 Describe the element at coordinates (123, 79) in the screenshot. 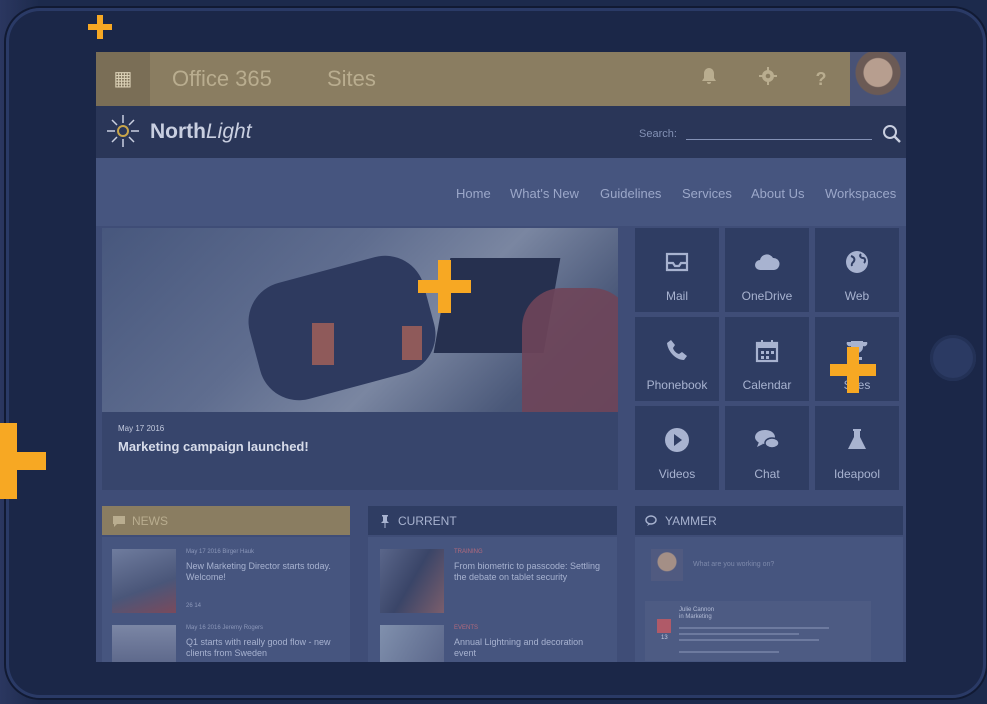

I see `waffle-icon: ▦` at that location.